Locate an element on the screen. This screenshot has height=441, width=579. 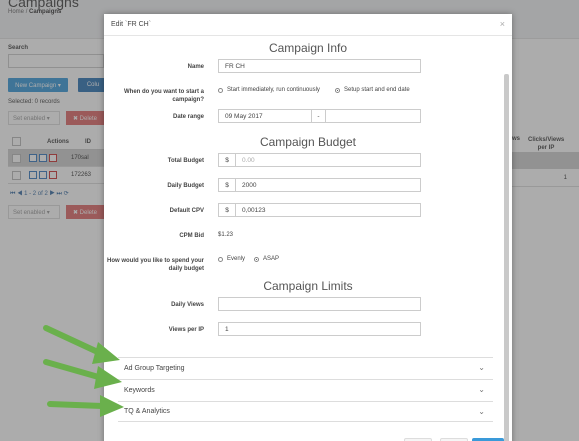
section-title-campaign-budget: Campaign Budget is located at coordinates (308, 142).